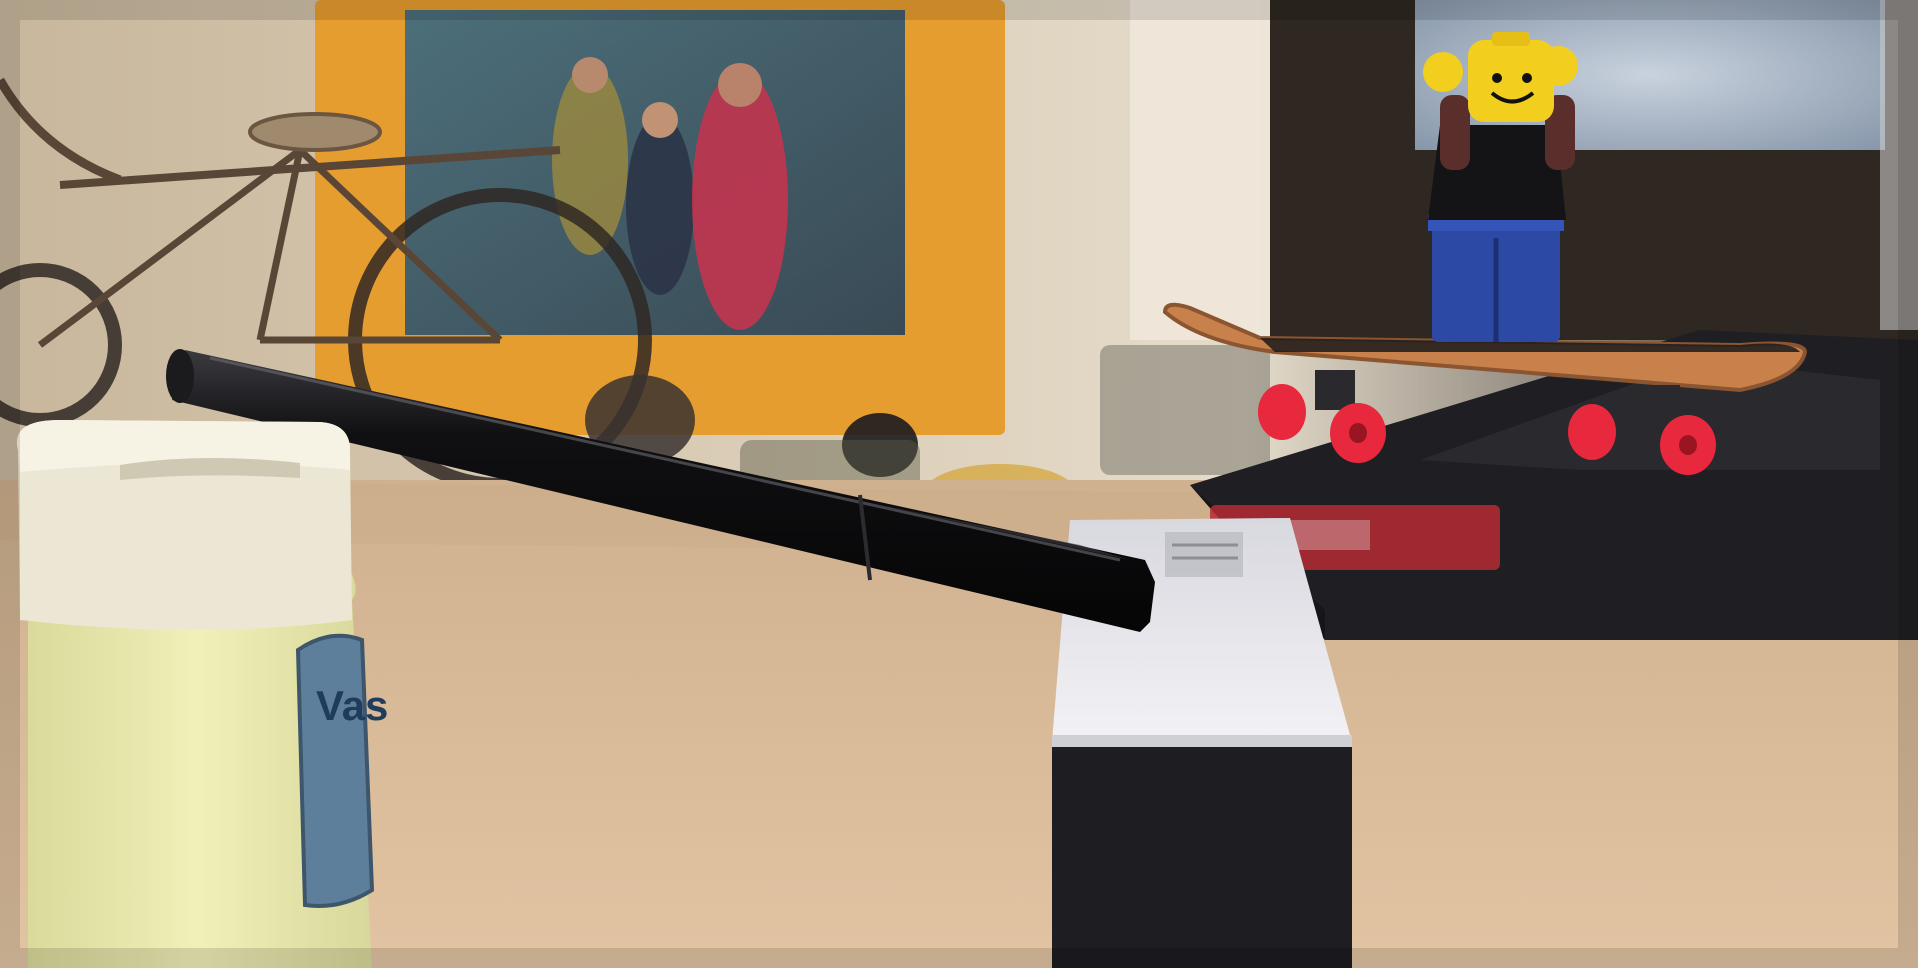 This screenshot has width=1918, height=968. Describe the element at coordinates (1500, 187) in the screenshot. I see `minifigure-icon` at that location.